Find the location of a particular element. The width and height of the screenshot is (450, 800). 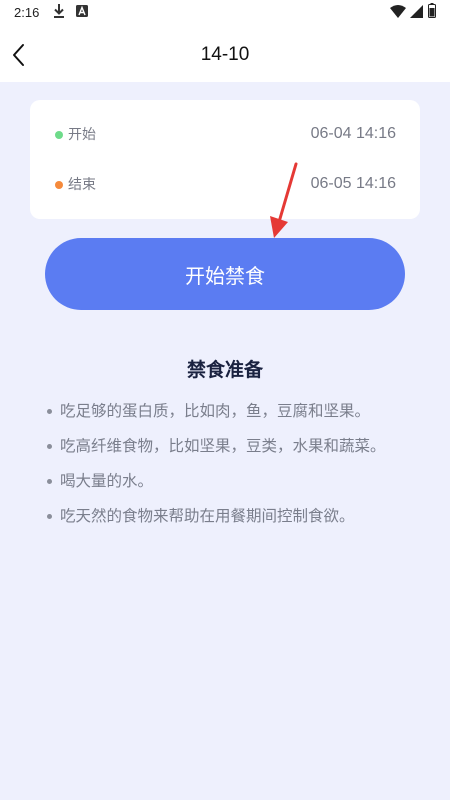

status-bar: 2:16 is located at coordinates (225, 12).